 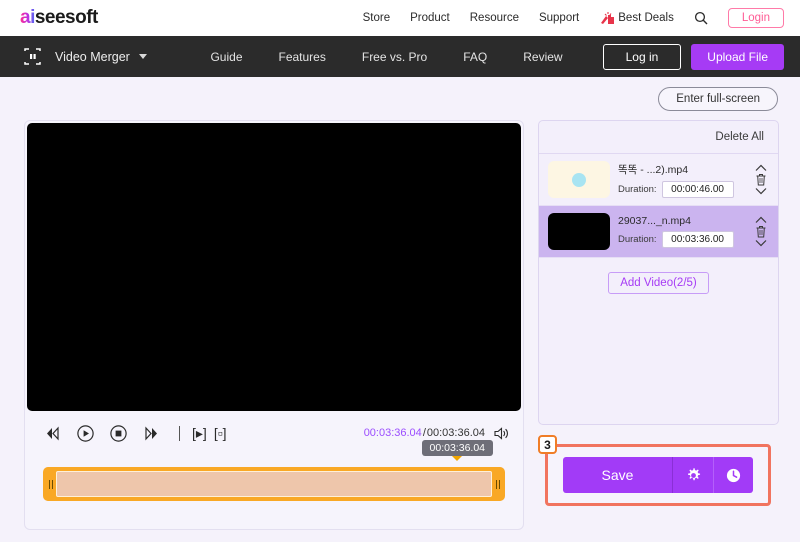 I want to click on save-highlight-box: Save, so click(x=658, y=475).